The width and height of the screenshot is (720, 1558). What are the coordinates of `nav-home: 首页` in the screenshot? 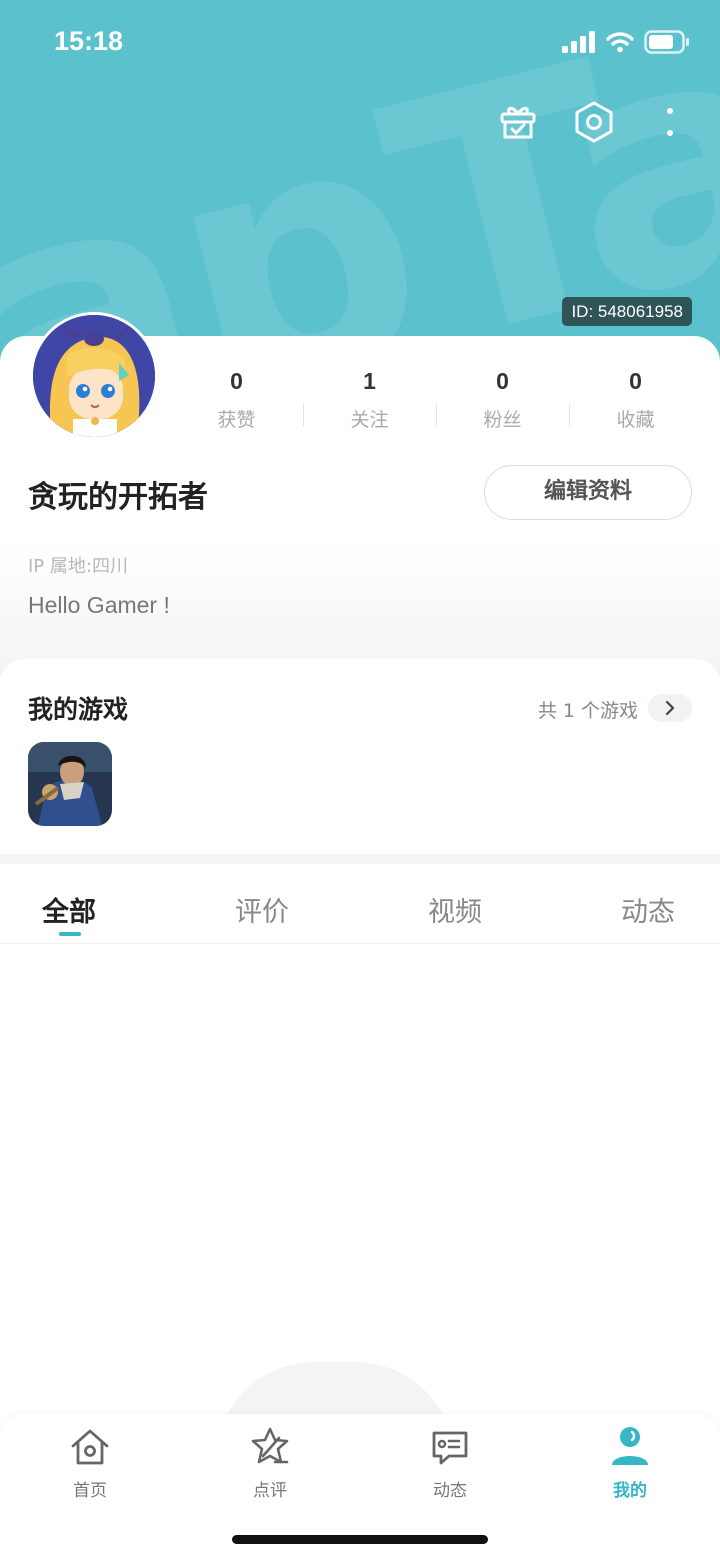 It's located at (90, 1462).